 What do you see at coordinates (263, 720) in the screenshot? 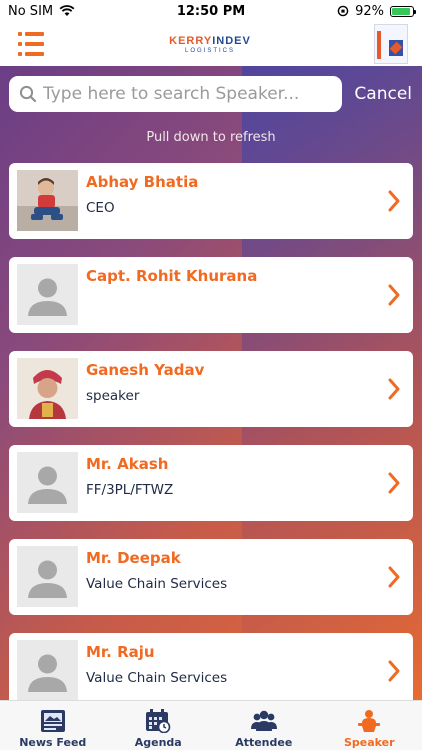
I see `group-icon` at bounding box center [263, 720].